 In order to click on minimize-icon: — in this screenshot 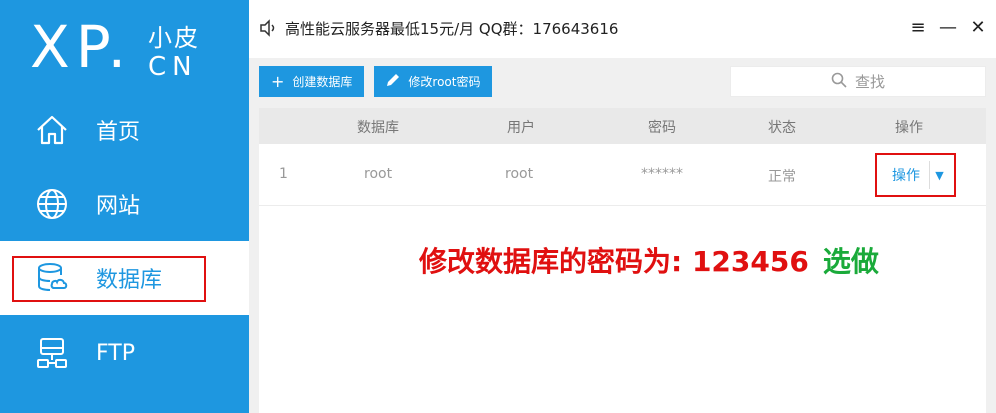, I will do `click(948, 27)`.